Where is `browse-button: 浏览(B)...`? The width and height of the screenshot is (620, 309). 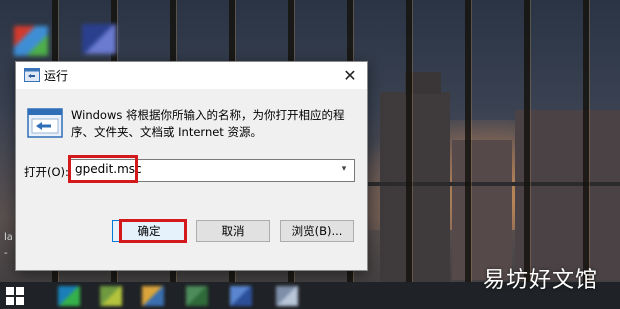
browse-button: 浏览(B)... is located at coordinates (317, 231).